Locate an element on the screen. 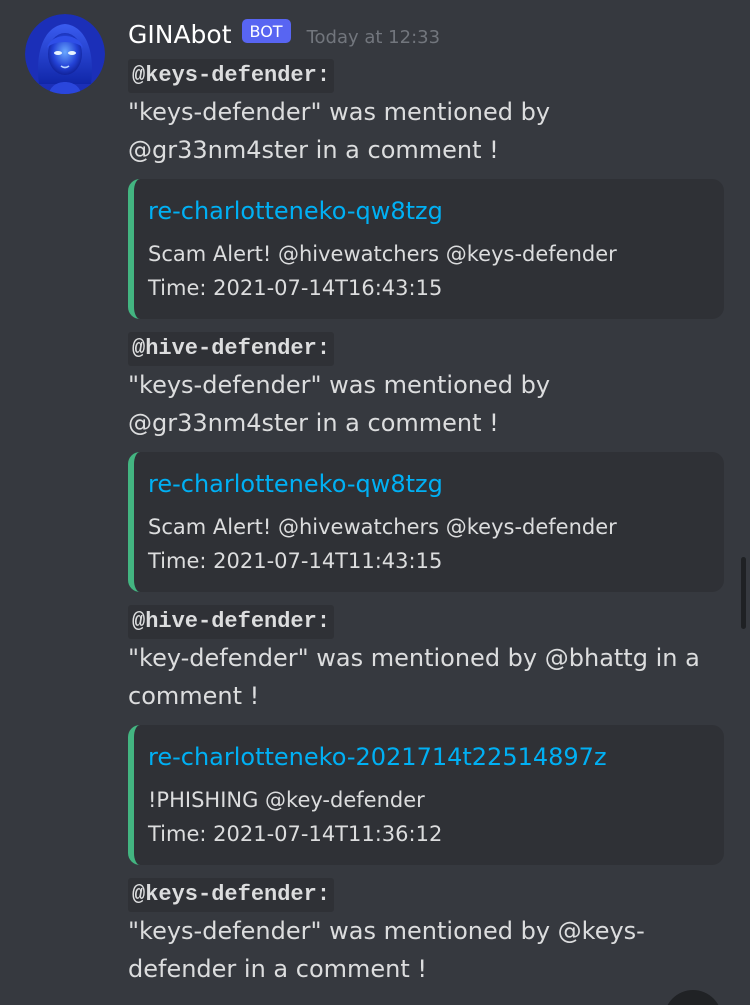 The height and width of the screenshot is (1005, 750). embed-time-line: Time: 2021-07-14T11:36:12 is located at coordinates (295, 834).